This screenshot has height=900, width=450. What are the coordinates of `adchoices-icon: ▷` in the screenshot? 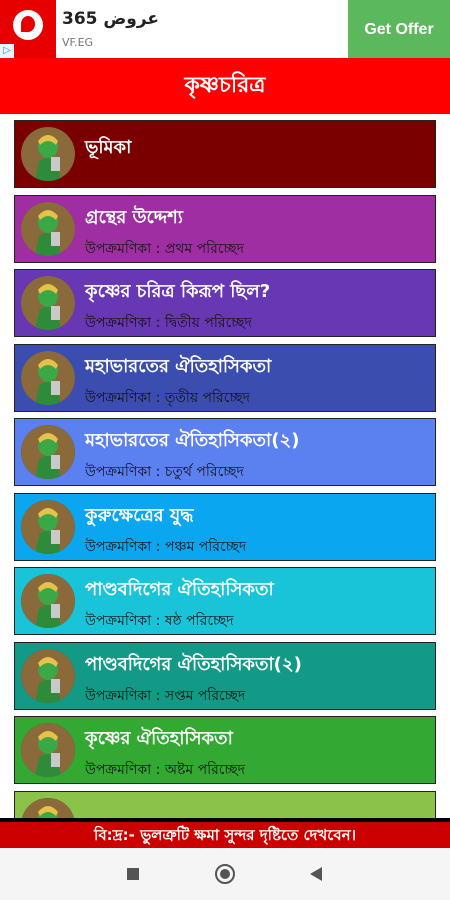 It's located at (7, 51).